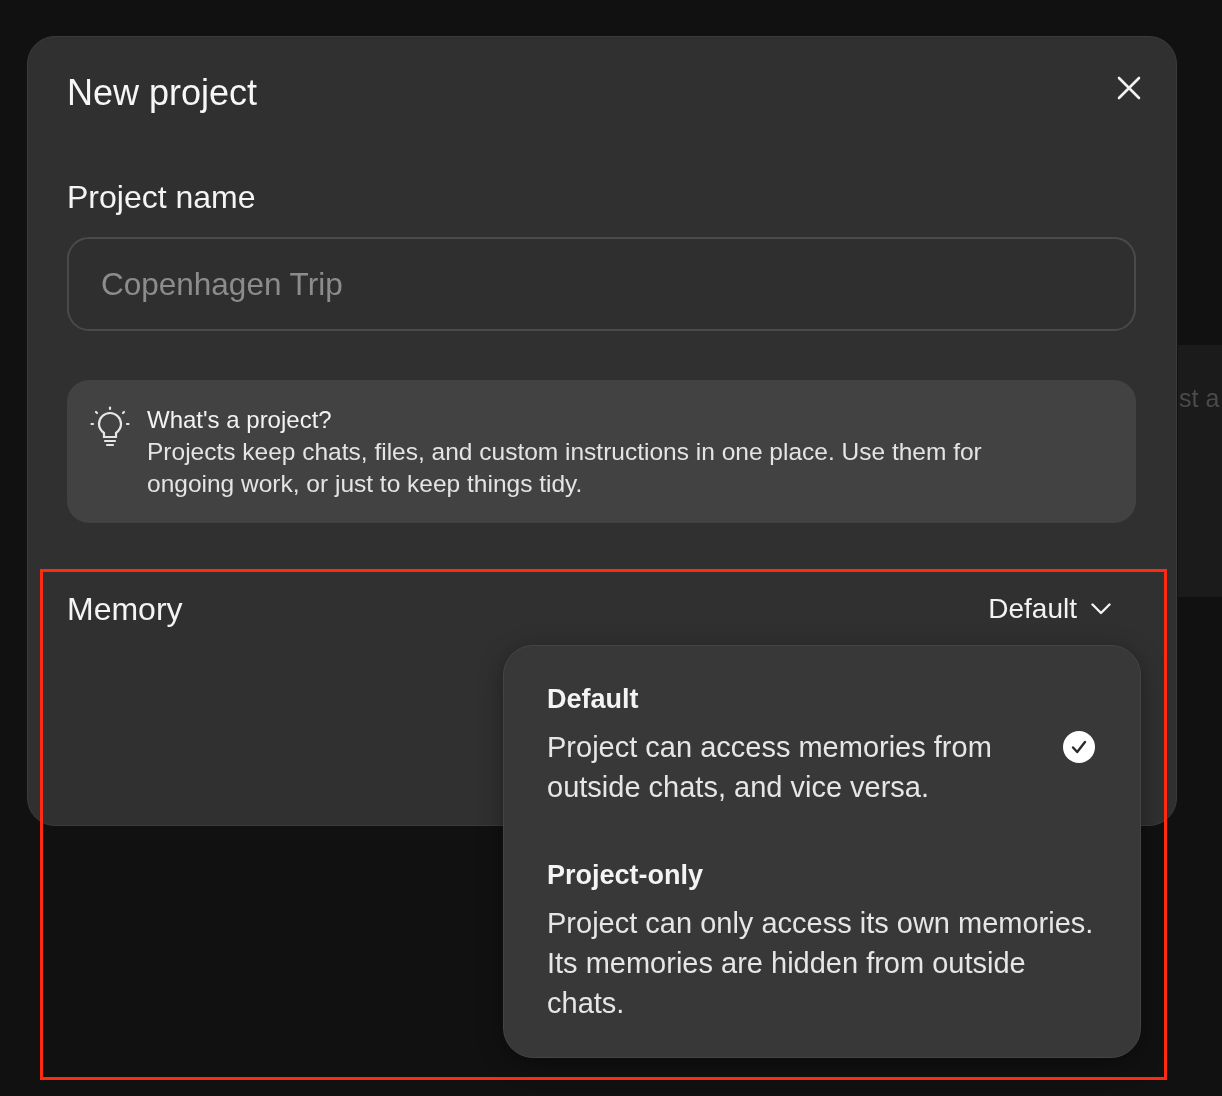  I want to click on menu-option: Default Project can access memories from outside chats, and vice versa., so click(823, 745).